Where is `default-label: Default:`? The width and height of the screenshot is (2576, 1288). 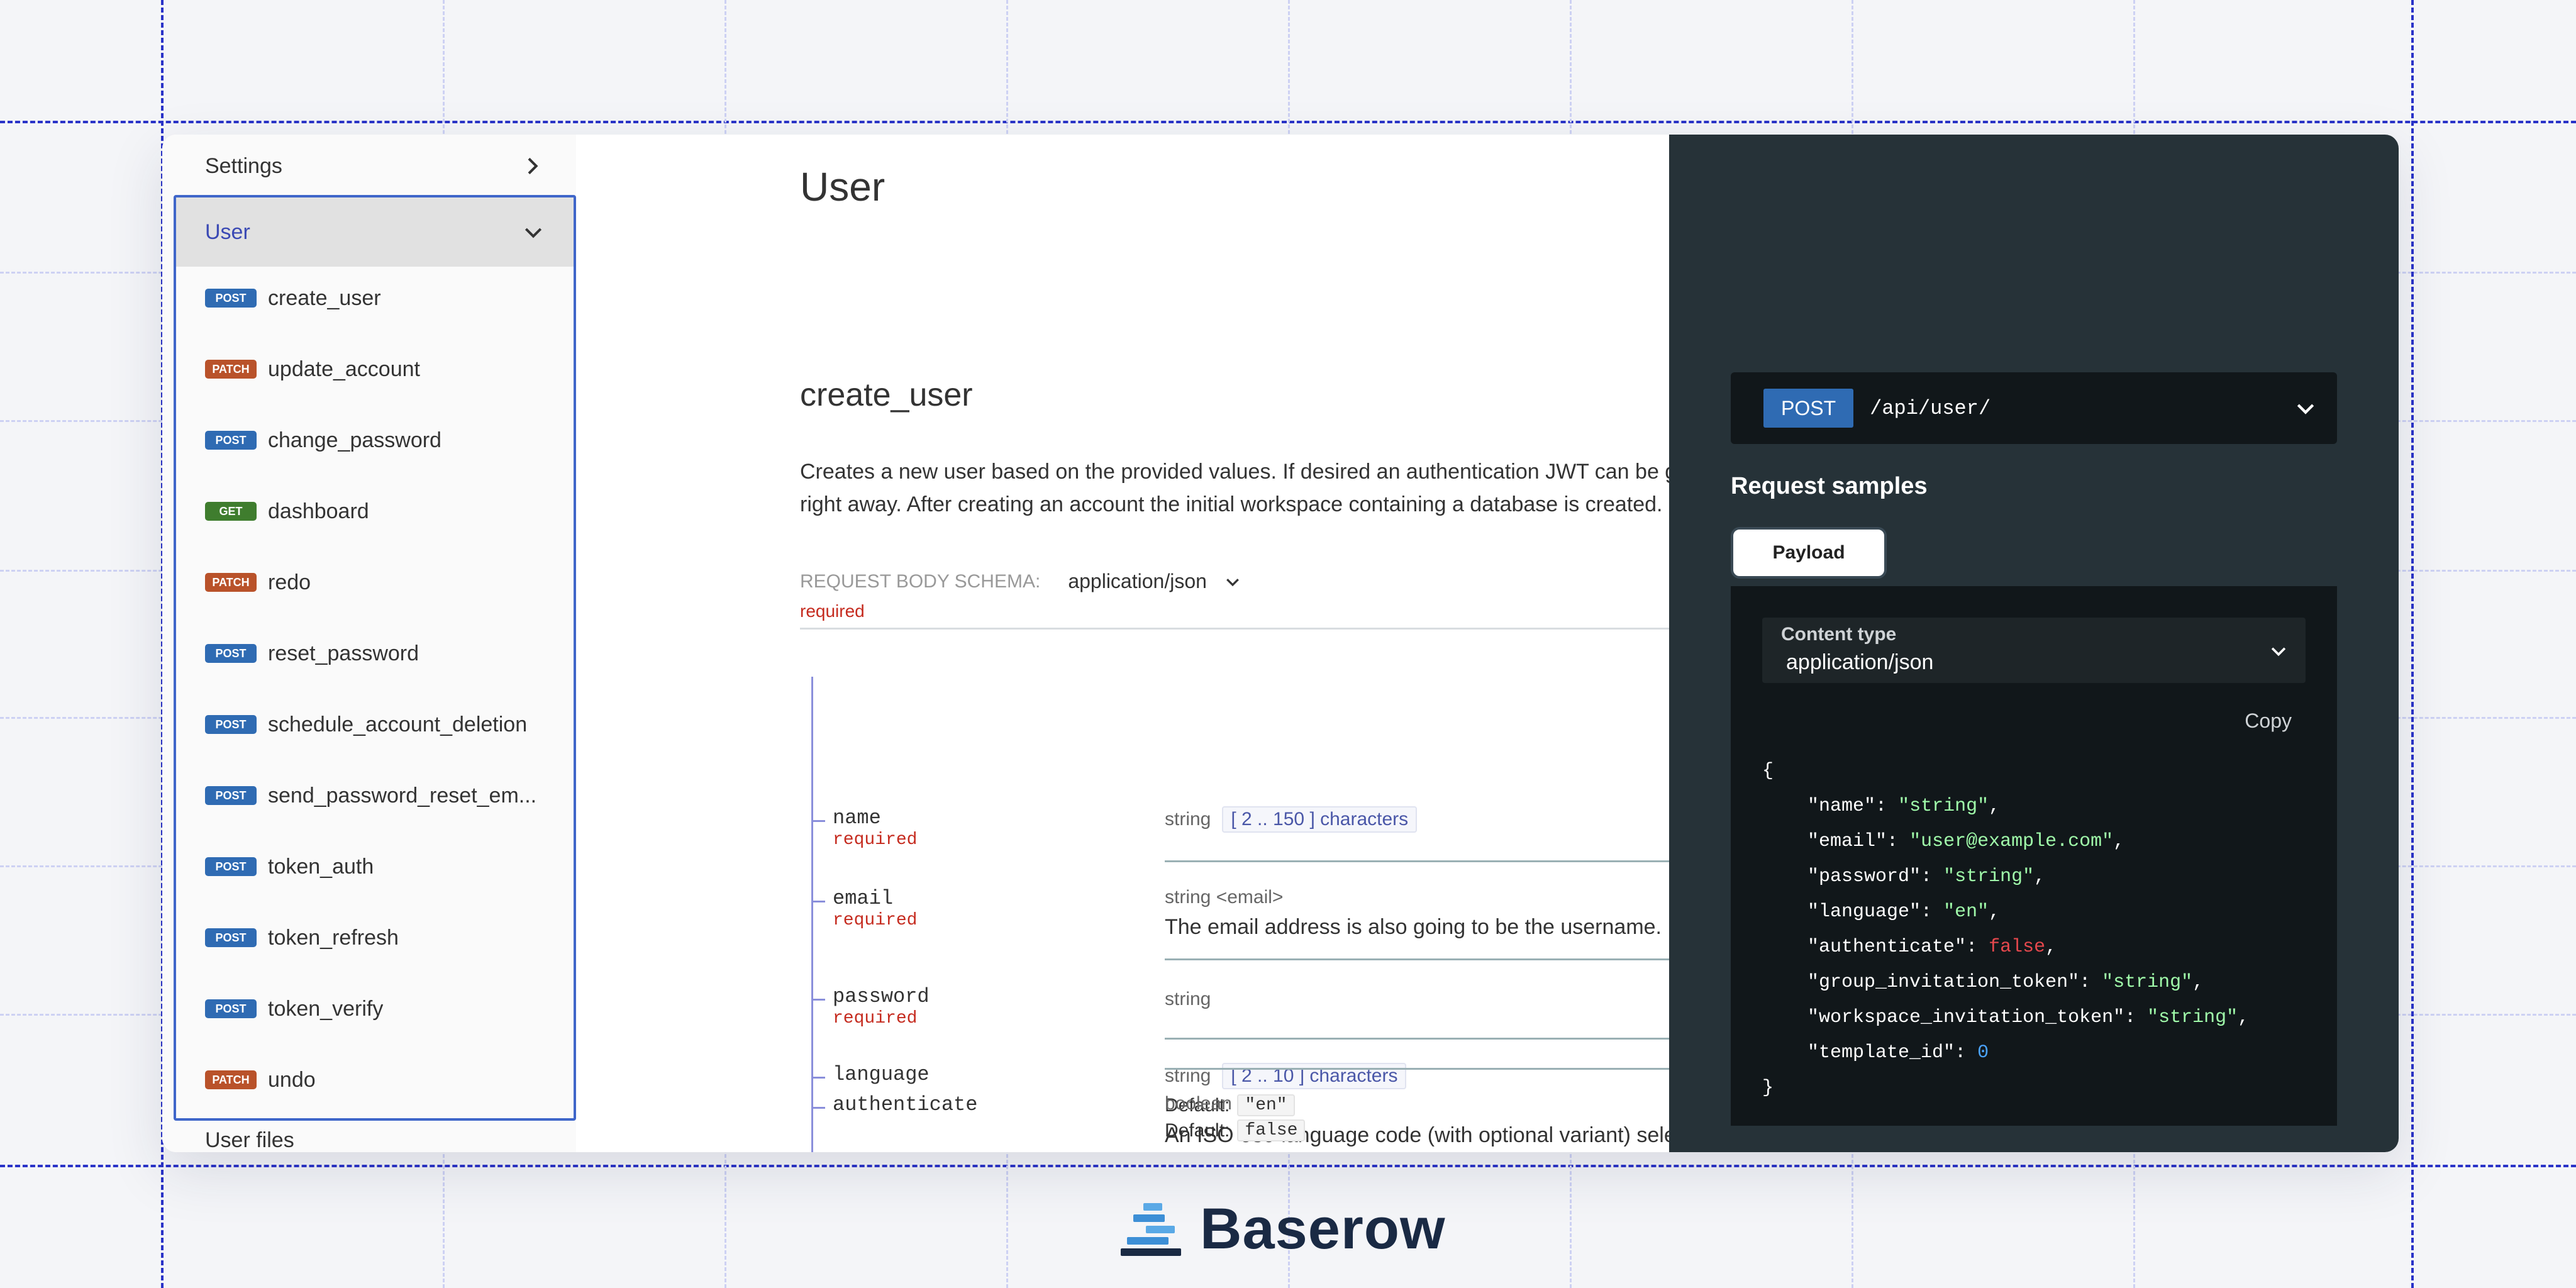 default-label: Default: is located at coordinates (1197, 1105).